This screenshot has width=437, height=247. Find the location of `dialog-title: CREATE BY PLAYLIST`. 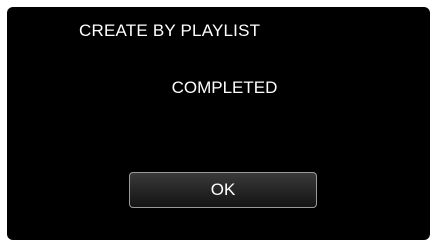

dialog-title: CREATE BY PLAYLIST is located at coordinates (170, 30).